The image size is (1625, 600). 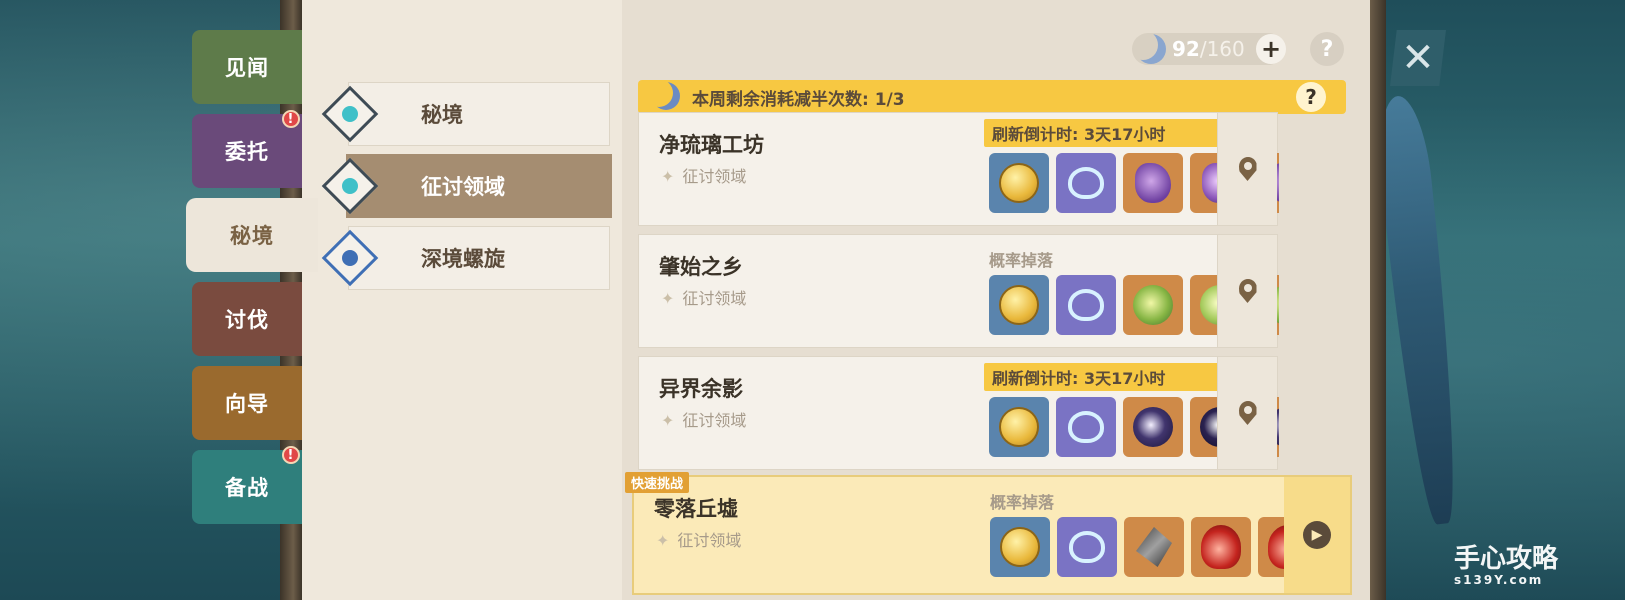 I want to click on tab-label: 向导, so click(x=247, y=404).